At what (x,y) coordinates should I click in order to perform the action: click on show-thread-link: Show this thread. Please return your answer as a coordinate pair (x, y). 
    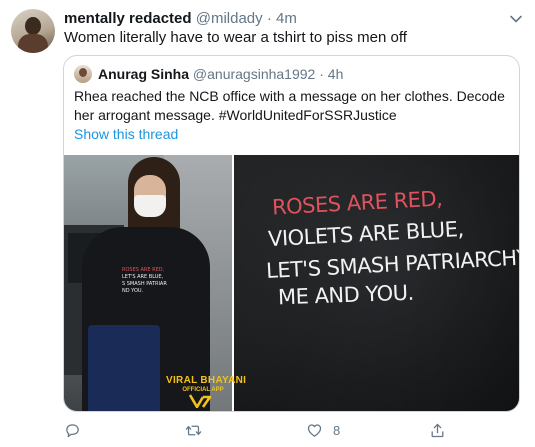
    Looking at the image, I should click on (126, 134).